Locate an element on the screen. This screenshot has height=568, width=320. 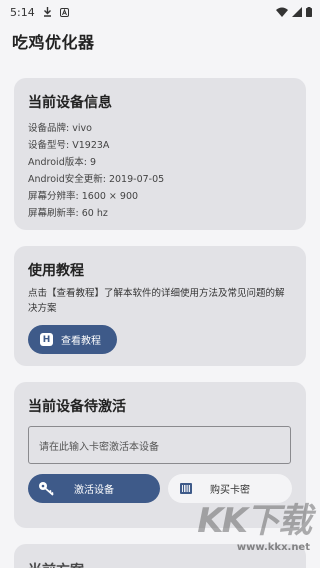
tutorial-description: 点击【查看教程】了解本软件的详细使用方法及常见问题的解决方案 is located at coordinates (156, 301).